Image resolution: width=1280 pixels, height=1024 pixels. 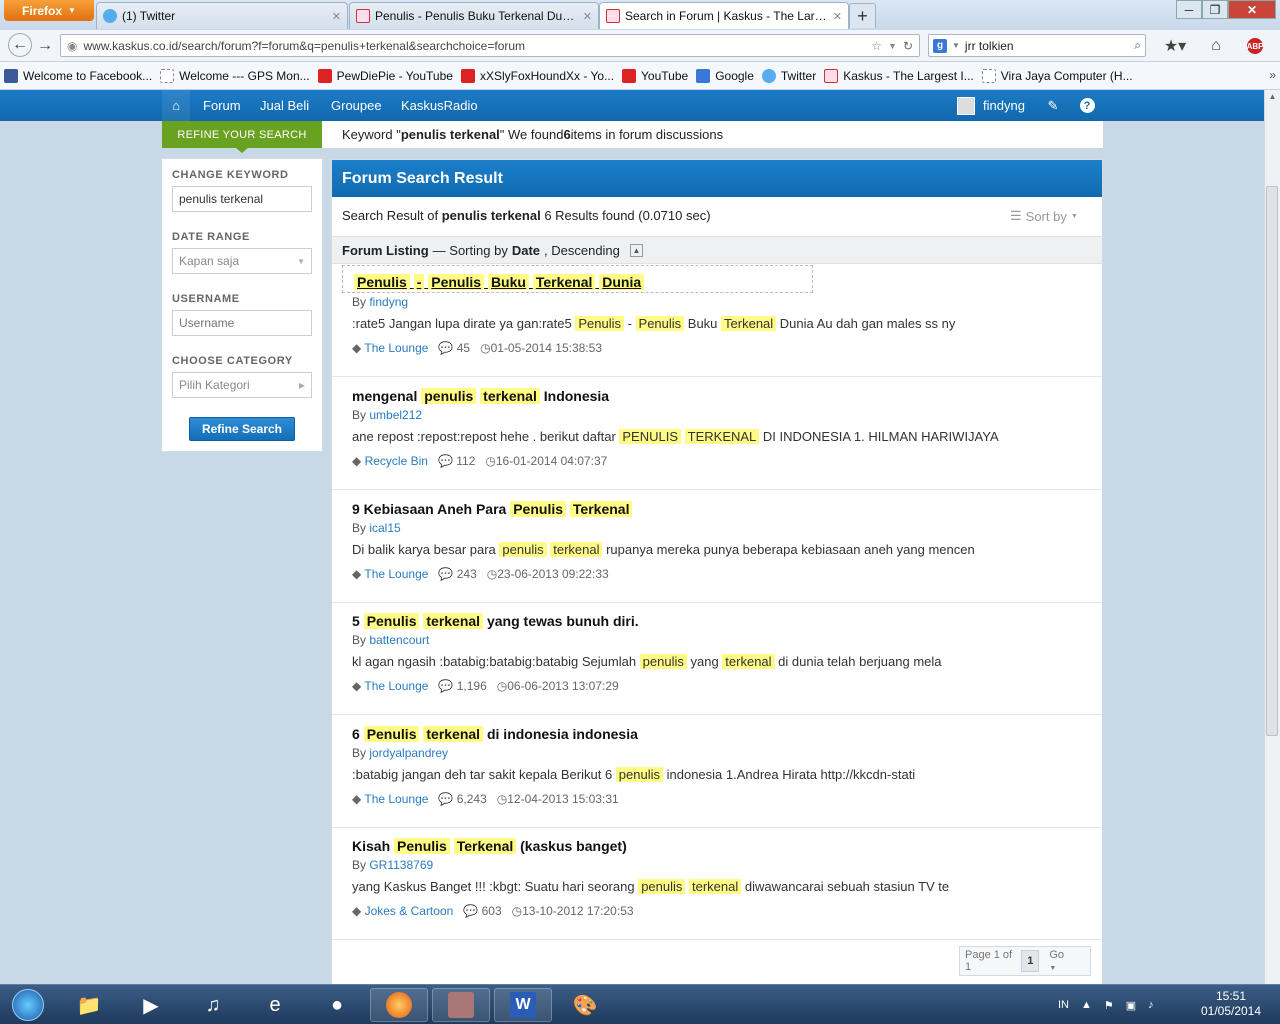 What do you see at coordinates (337, 1005) in the screenshot?
I see `globe-icon: ●` at bounding box center [337, 1005].